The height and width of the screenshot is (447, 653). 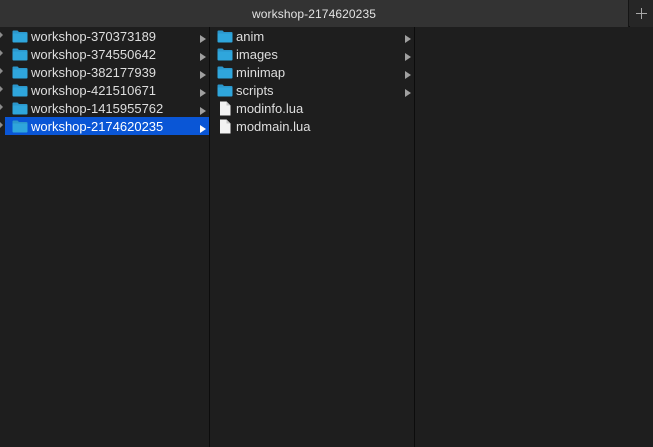 What do you see at coordinates (312, 108) in the screenshot?
I see `content-row-modinfo-lua: modinfo.lua` at bounding box center [312, 108].